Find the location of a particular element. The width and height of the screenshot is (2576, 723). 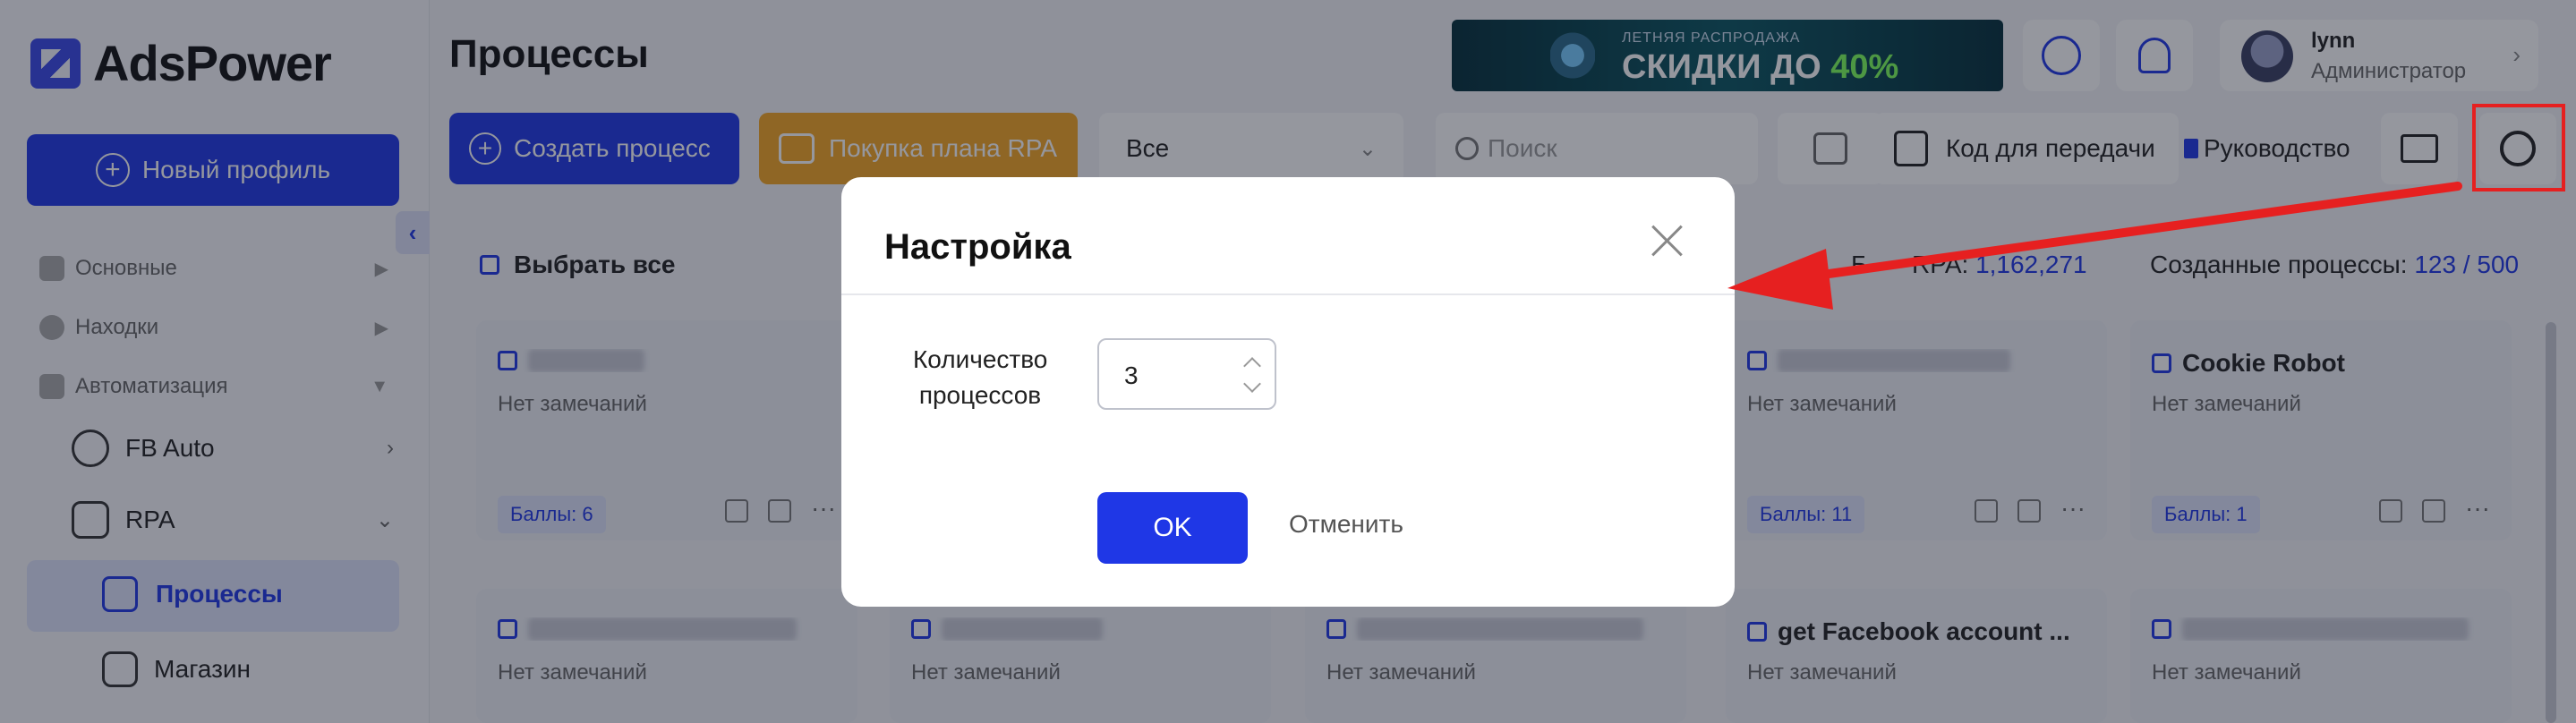

chevron-down-icon is located at coordinates (1252, 384).